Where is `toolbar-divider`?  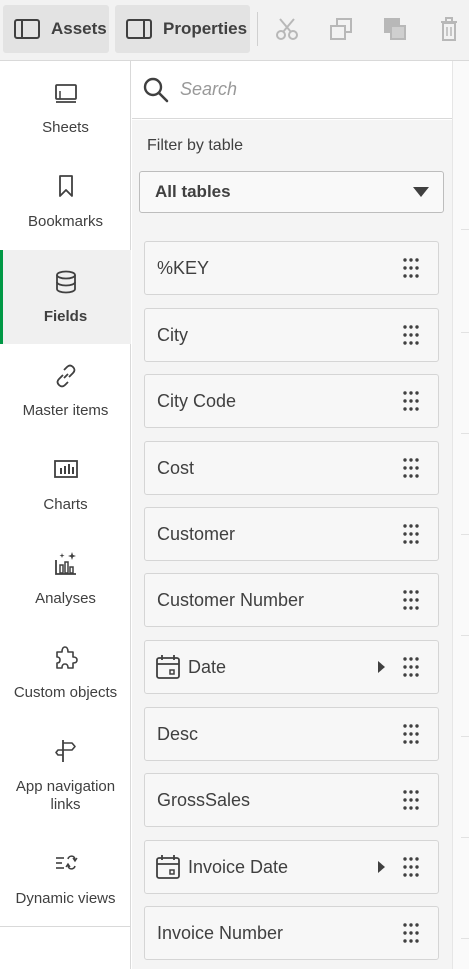
toolbar-divider is located at coordinates (257, 29).